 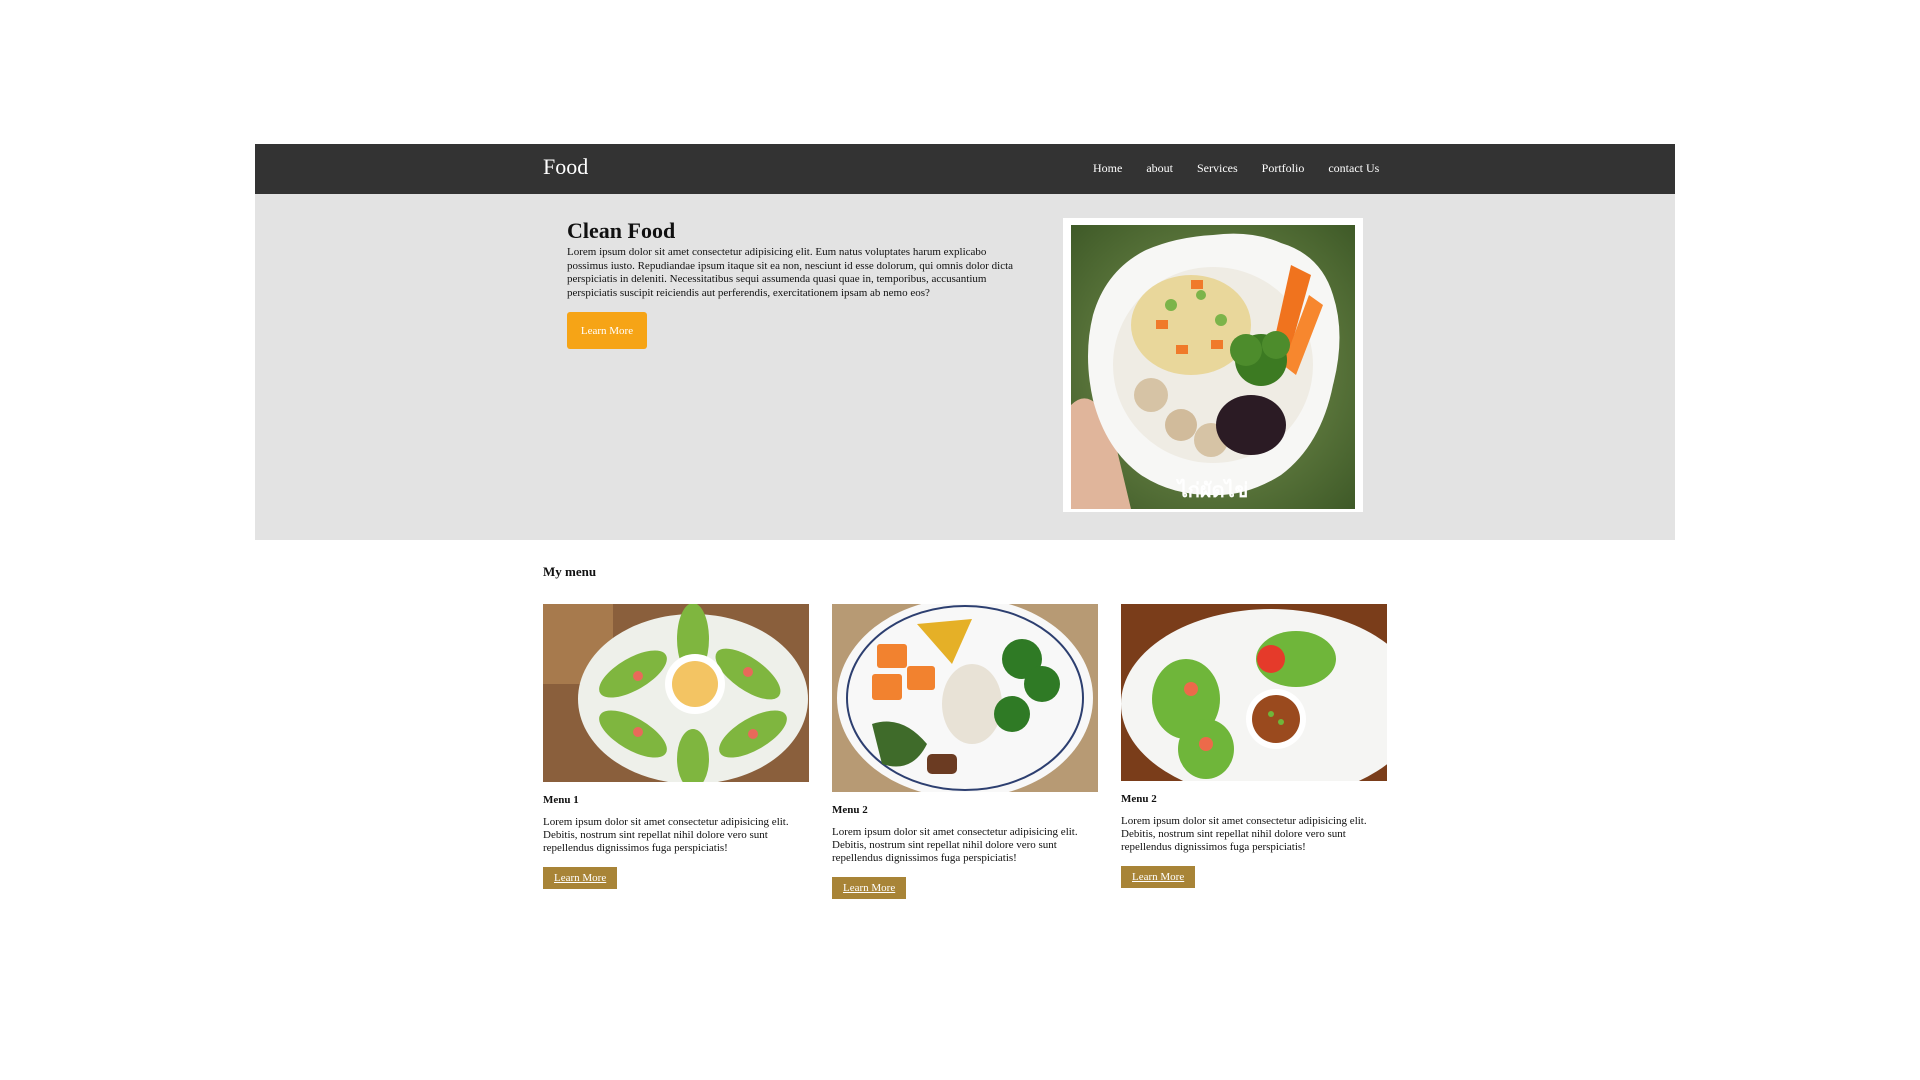 I want to click on image-watermark-text: ไก่ผัดไข่, so click(x=1212, y=490).